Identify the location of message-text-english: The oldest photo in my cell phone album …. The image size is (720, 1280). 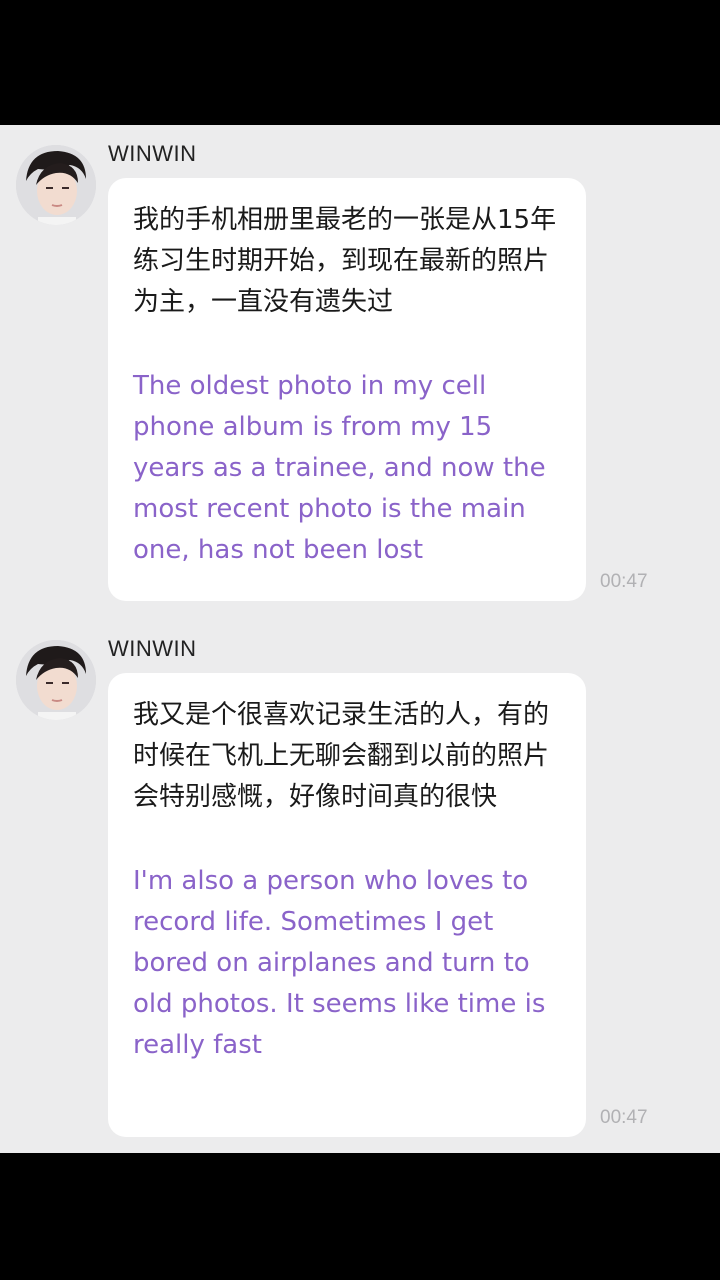
(339, 468).